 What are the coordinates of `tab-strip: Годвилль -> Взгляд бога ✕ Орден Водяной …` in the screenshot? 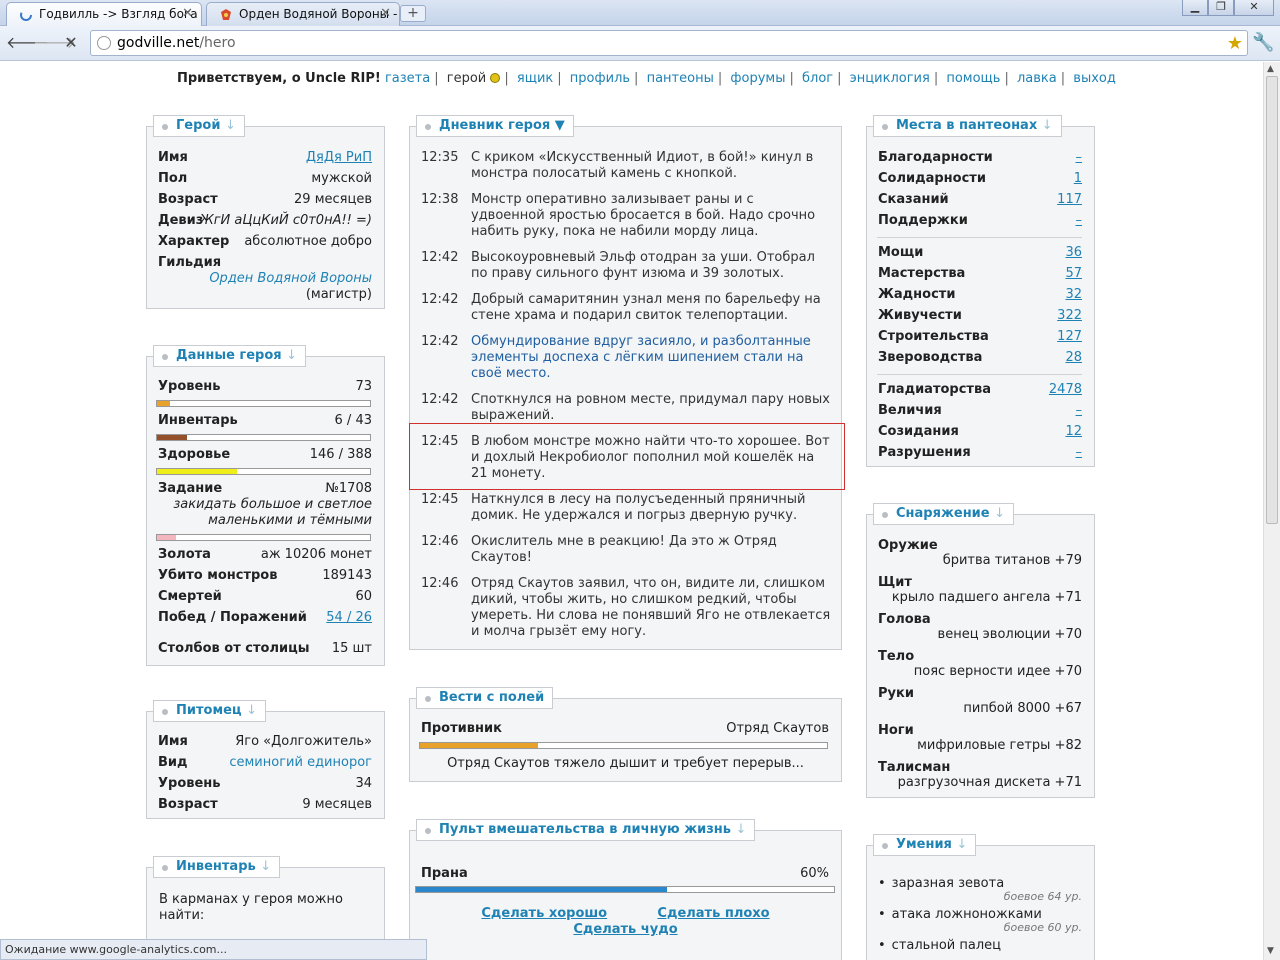 It's located at (640, 13).